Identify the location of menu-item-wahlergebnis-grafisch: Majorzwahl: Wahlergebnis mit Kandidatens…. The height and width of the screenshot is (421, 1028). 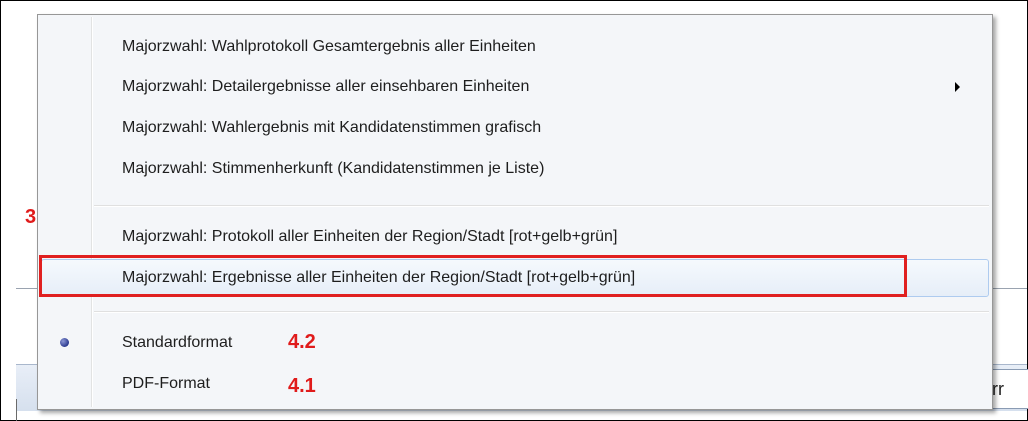
(515, 128).